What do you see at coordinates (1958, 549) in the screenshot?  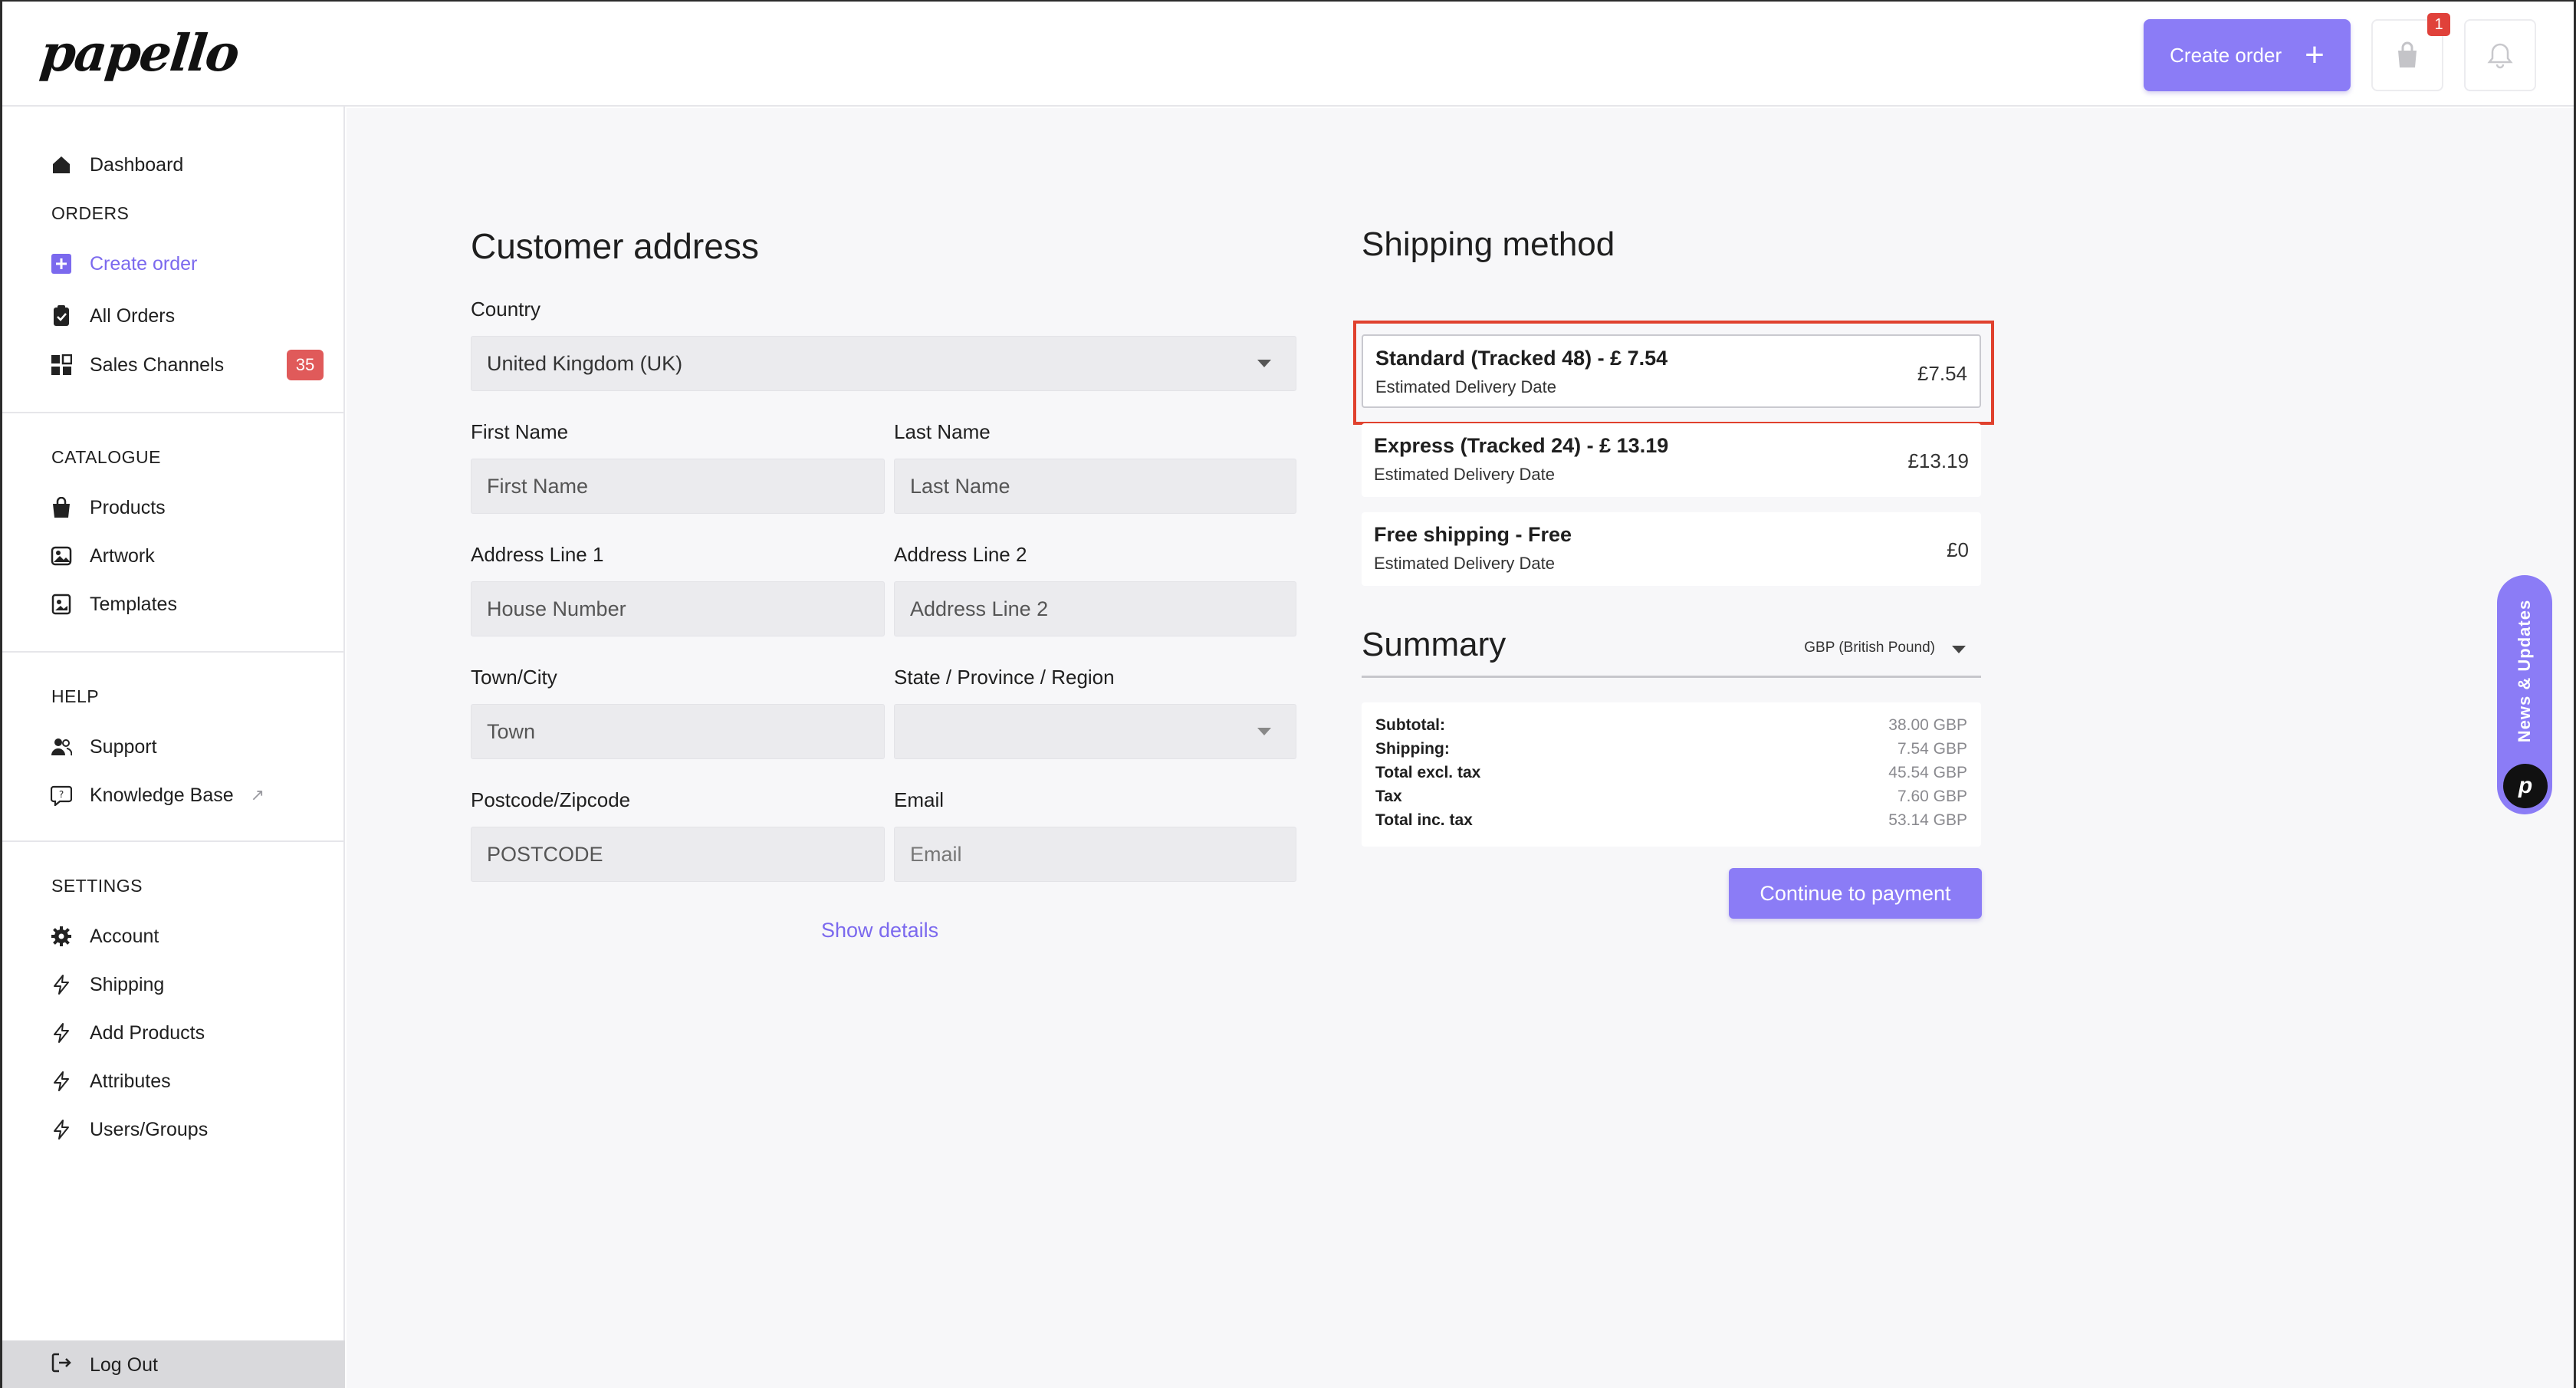 I see `shipping-option-price: £0` at bounding box center [1958, 549].